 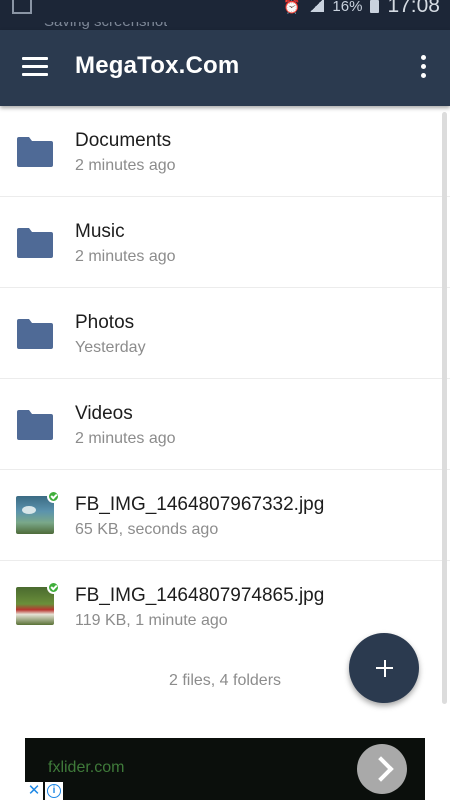 I want to click on folder-item-photos: Photos Yesterday, so click(x=225, y=333).